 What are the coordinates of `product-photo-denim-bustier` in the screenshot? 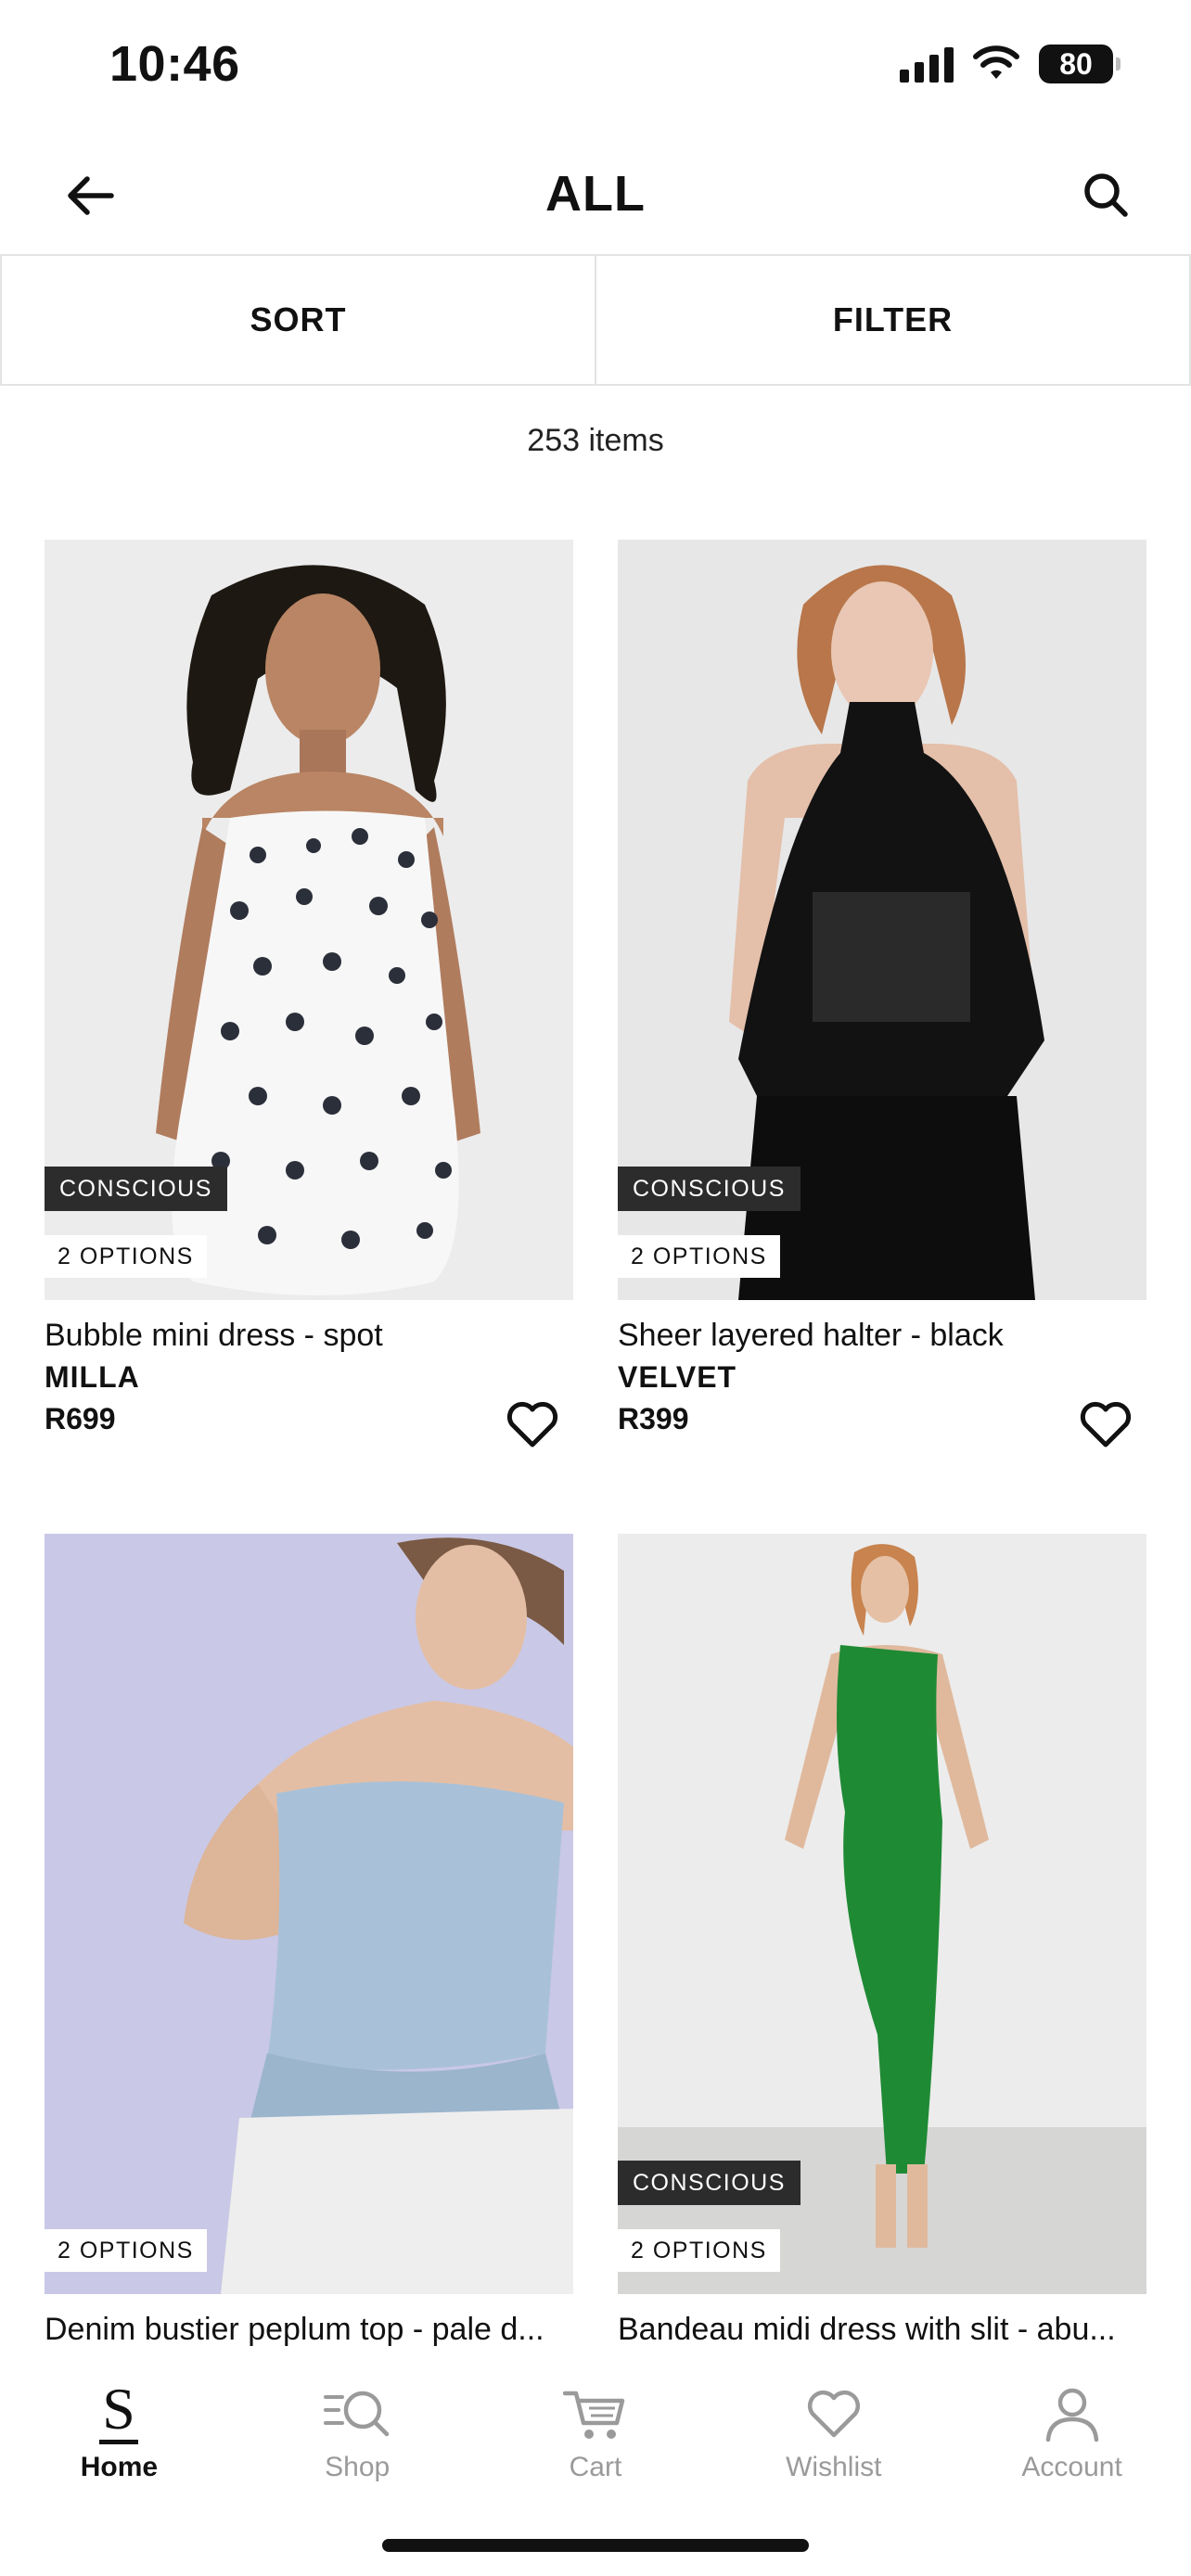 It's located at (309, 1914).